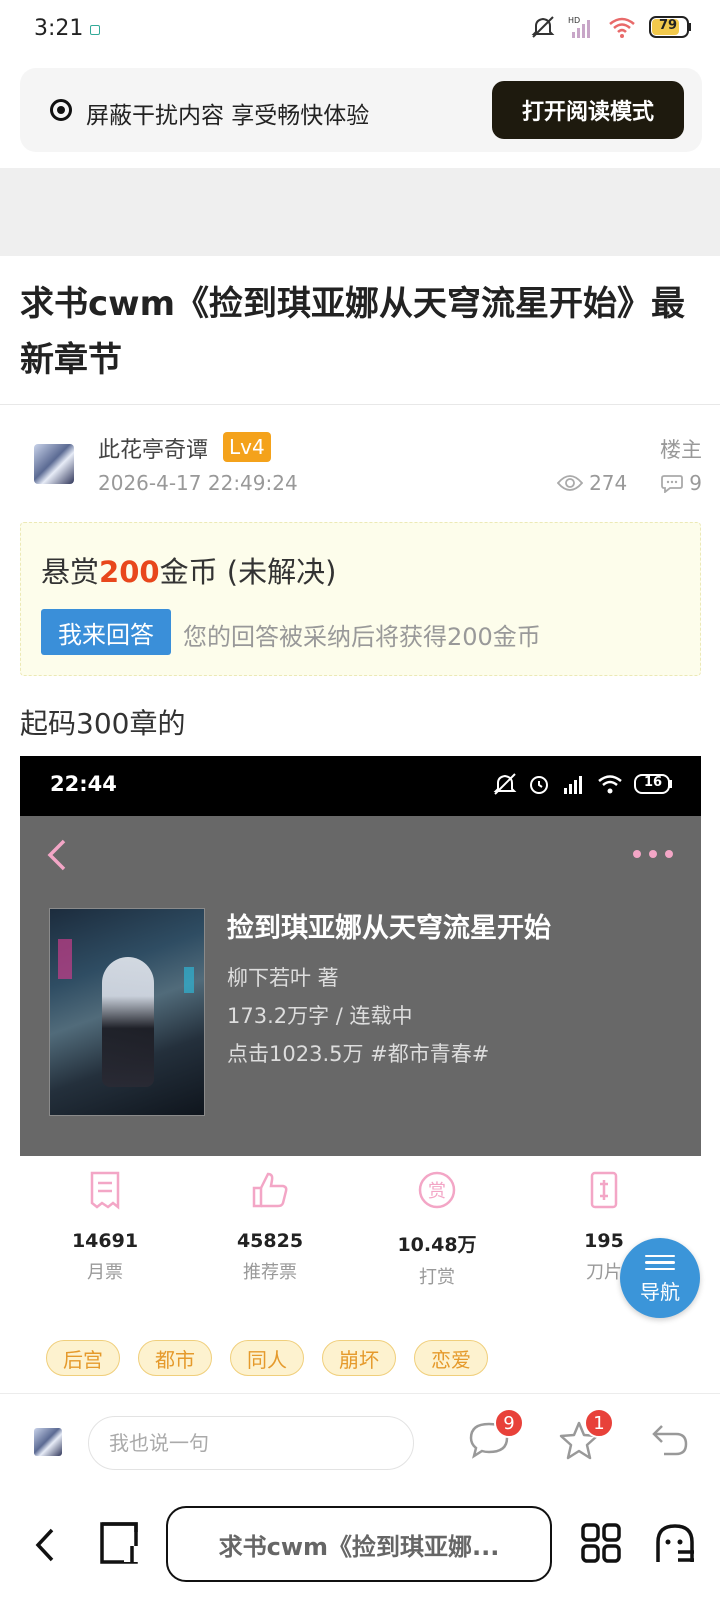 Image resolution: width=720 pixels, height=1600 pixels. I want to click on bounty-box: 悬赏200金币 (未解决) 我来回答 您的回答被采纳后将获得200金币, so click(360, 599).